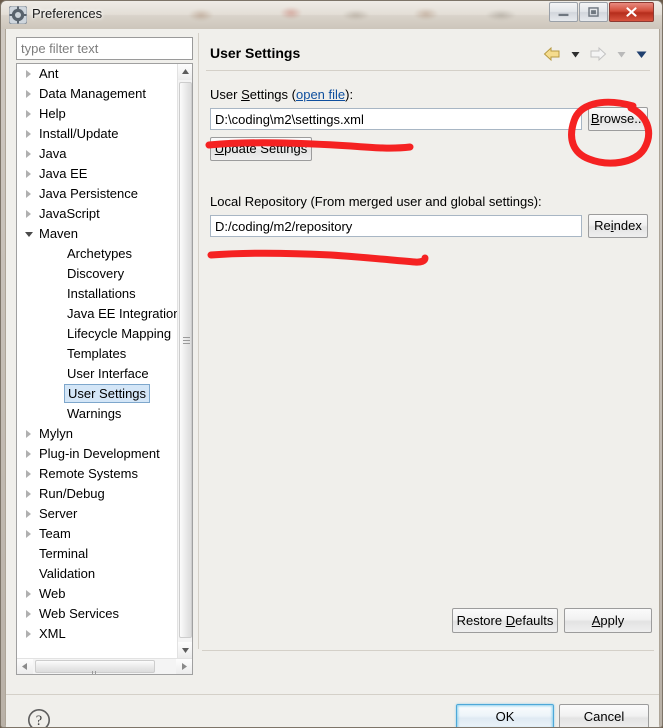 The height and width of the screenshot is (728, 663). What do you see at coordinates (563, 12) in the screenshot?
I see `minimize-button` at bounding box center [563, 12].